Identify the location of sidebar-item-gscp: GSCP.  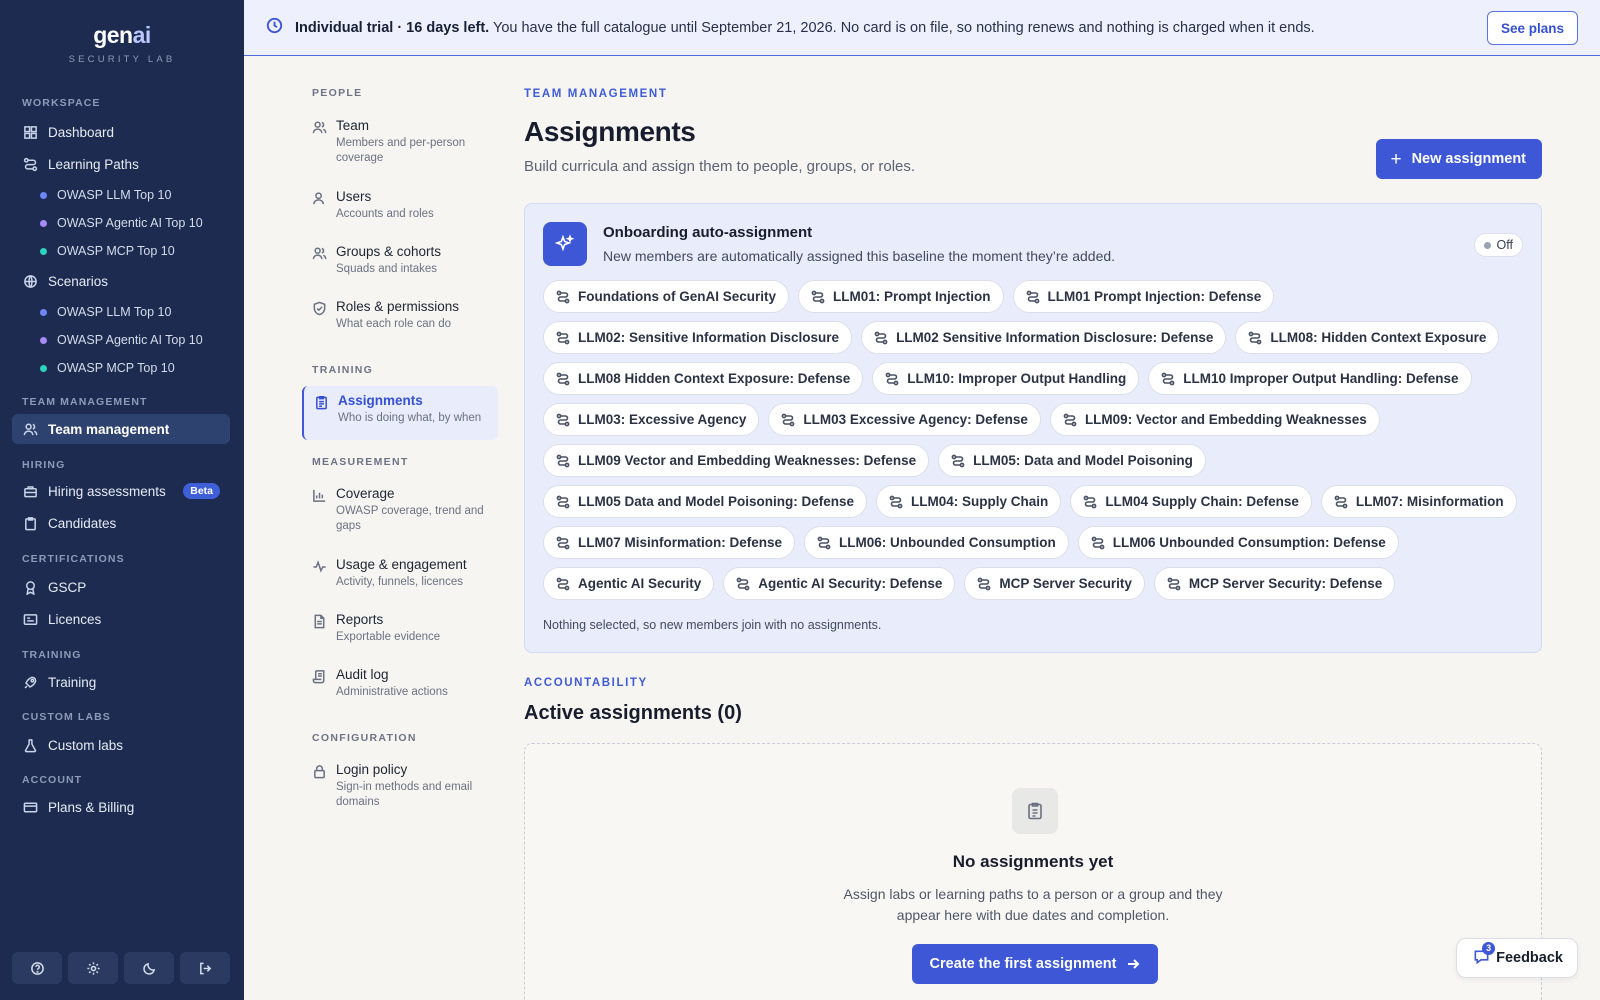
(121, 587).